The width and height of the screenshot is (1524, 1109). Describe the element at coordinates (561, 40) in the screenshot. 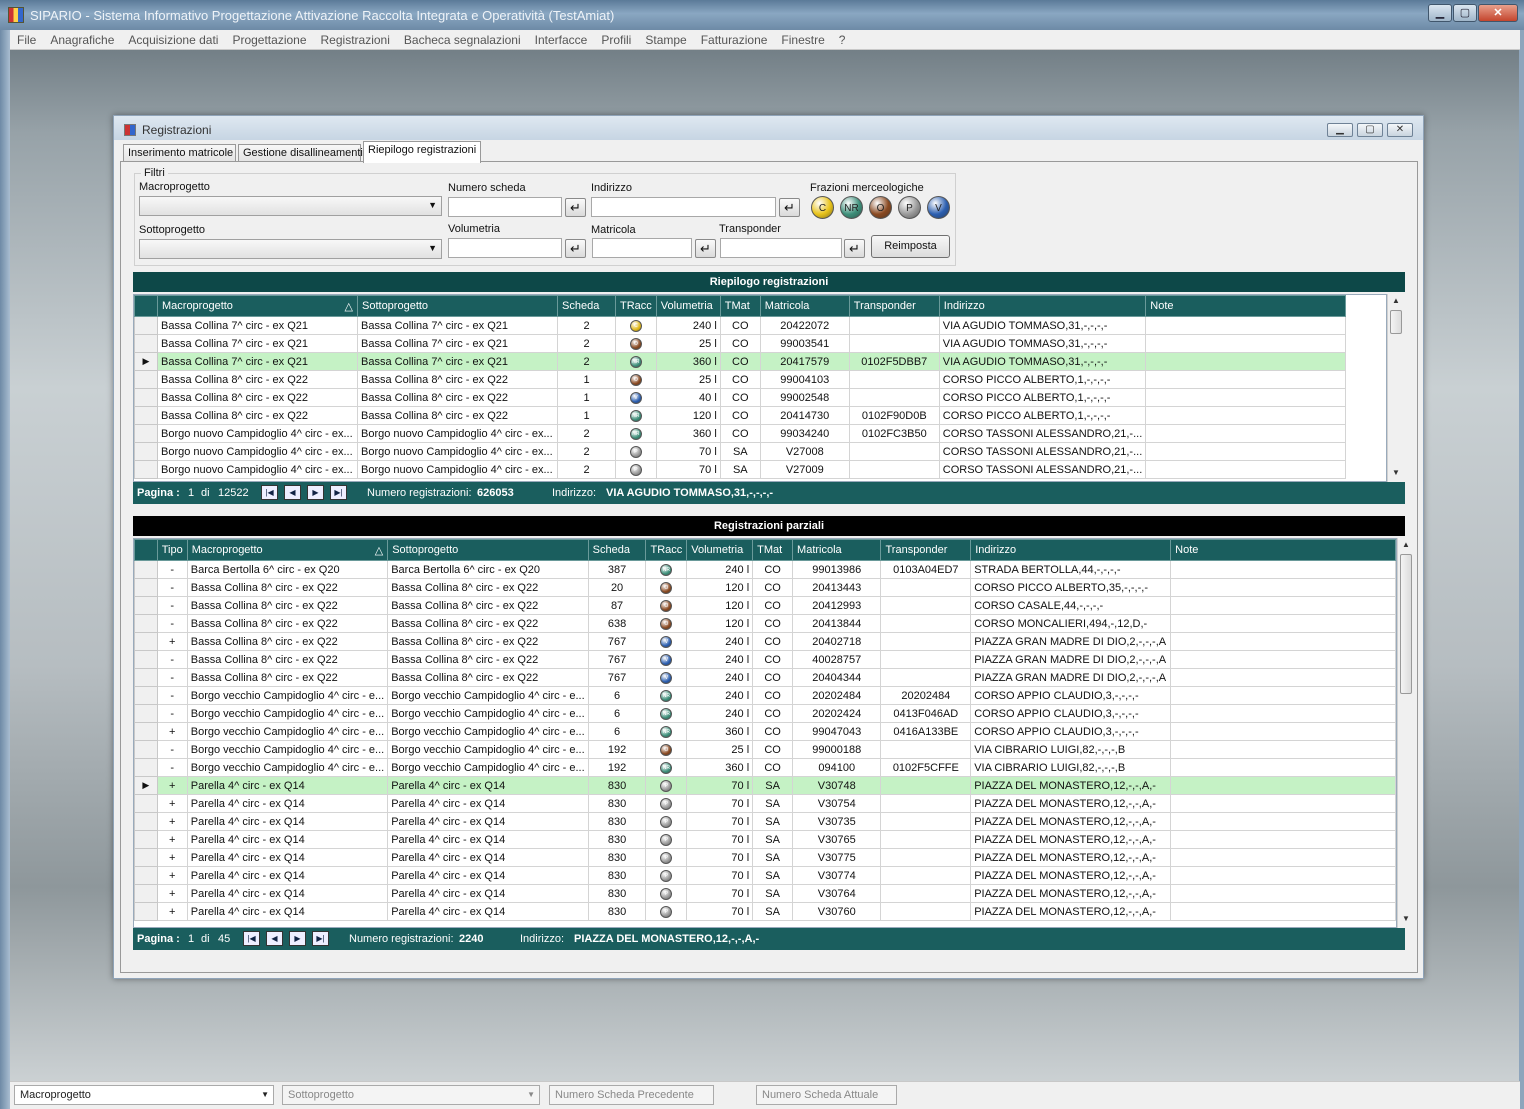

I see `menu-interfacce: Interfacce` at that location.